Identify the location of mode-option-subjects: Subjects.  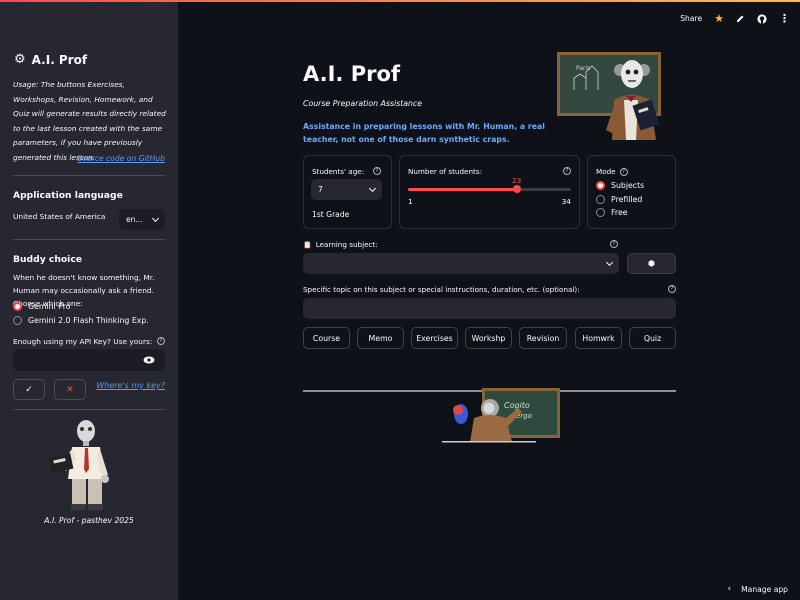
(620, 185).